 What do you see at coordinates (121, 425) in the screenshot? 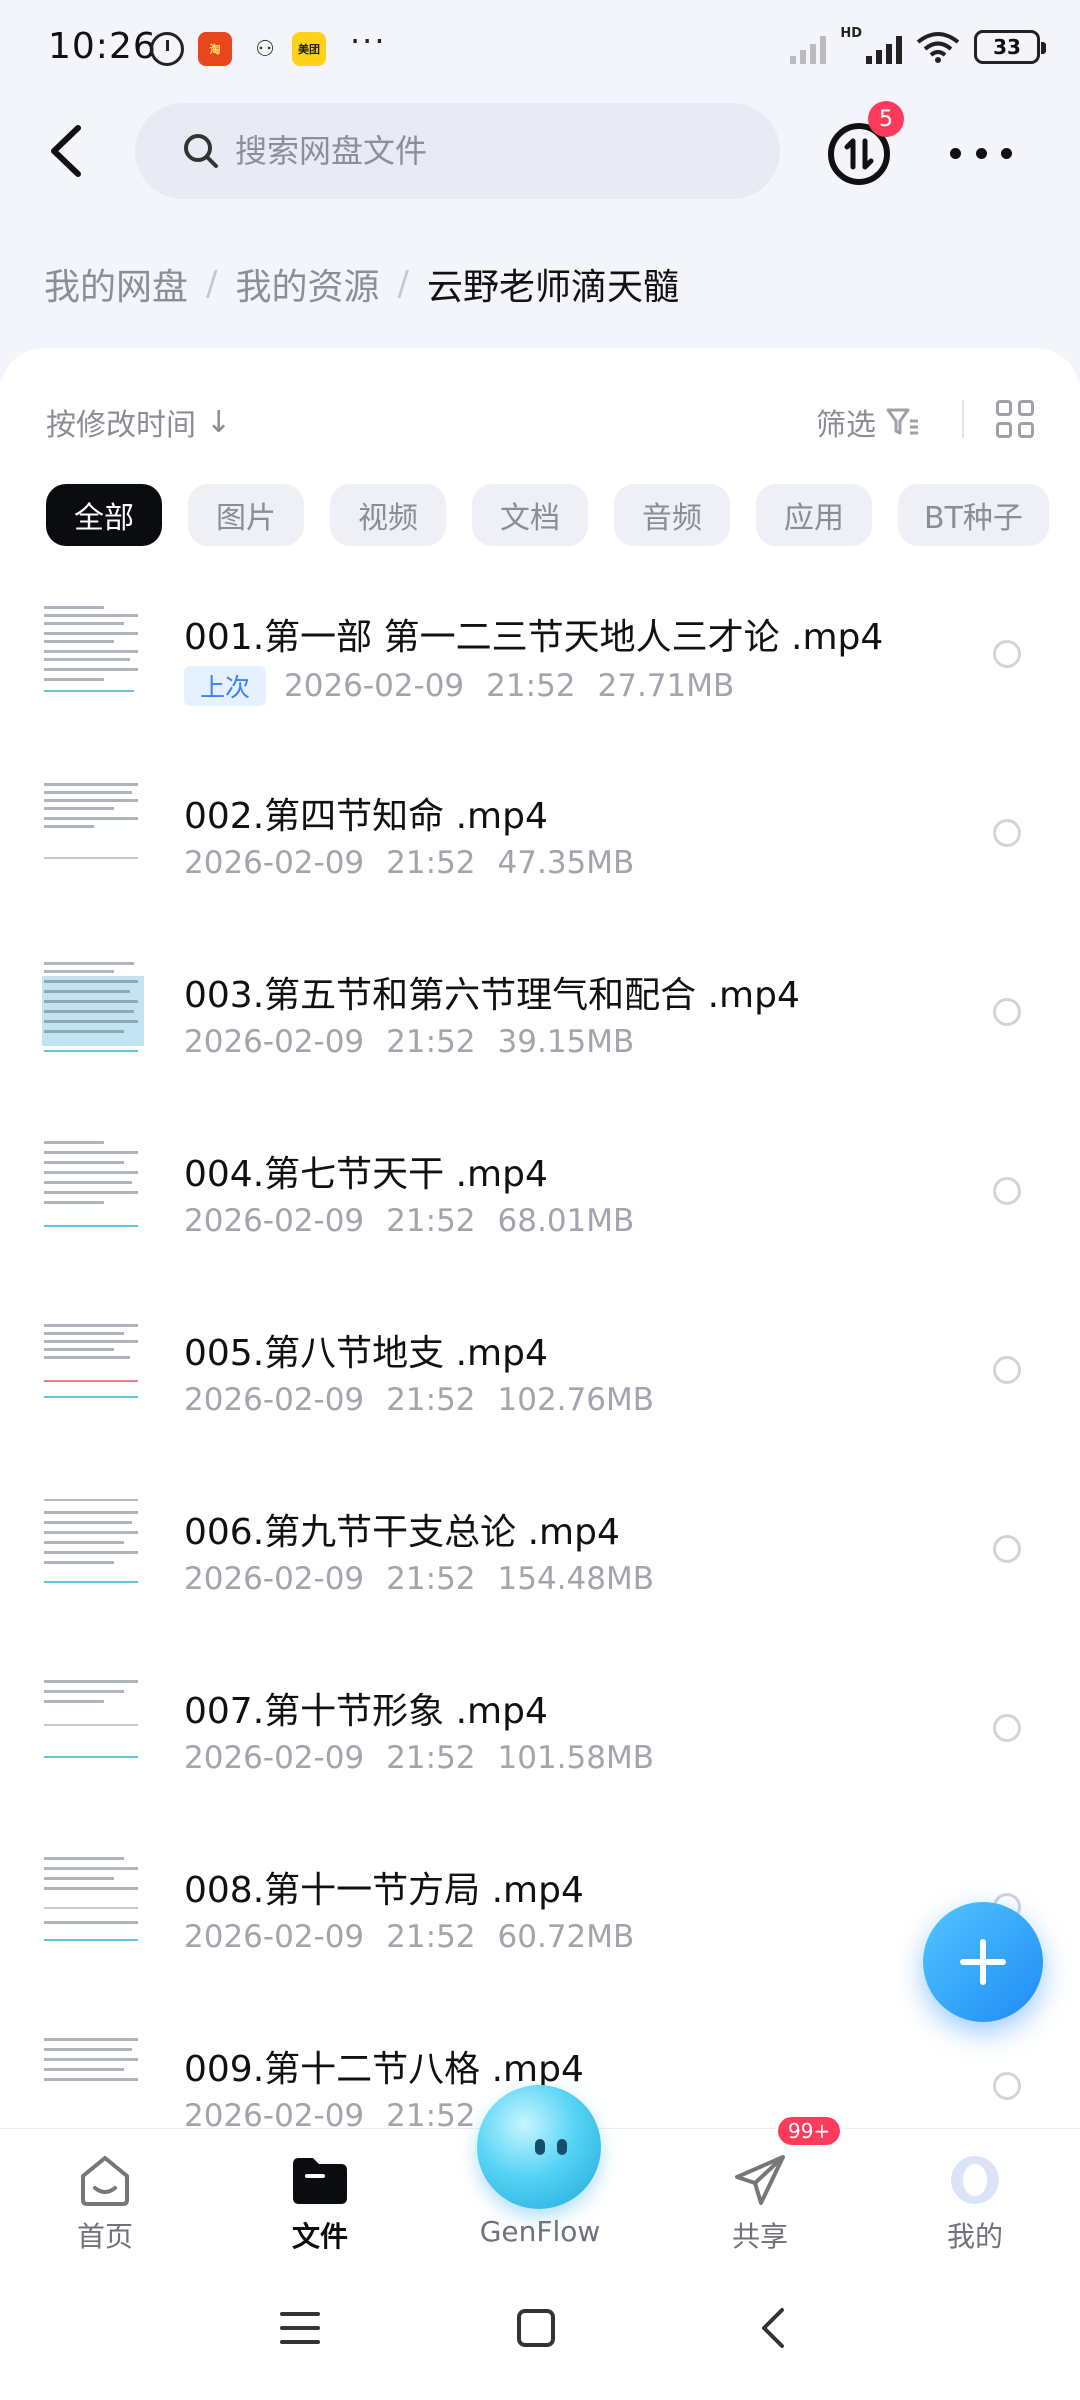
I see `sort-label: 按修改时间` at bounding box center [121, 425].